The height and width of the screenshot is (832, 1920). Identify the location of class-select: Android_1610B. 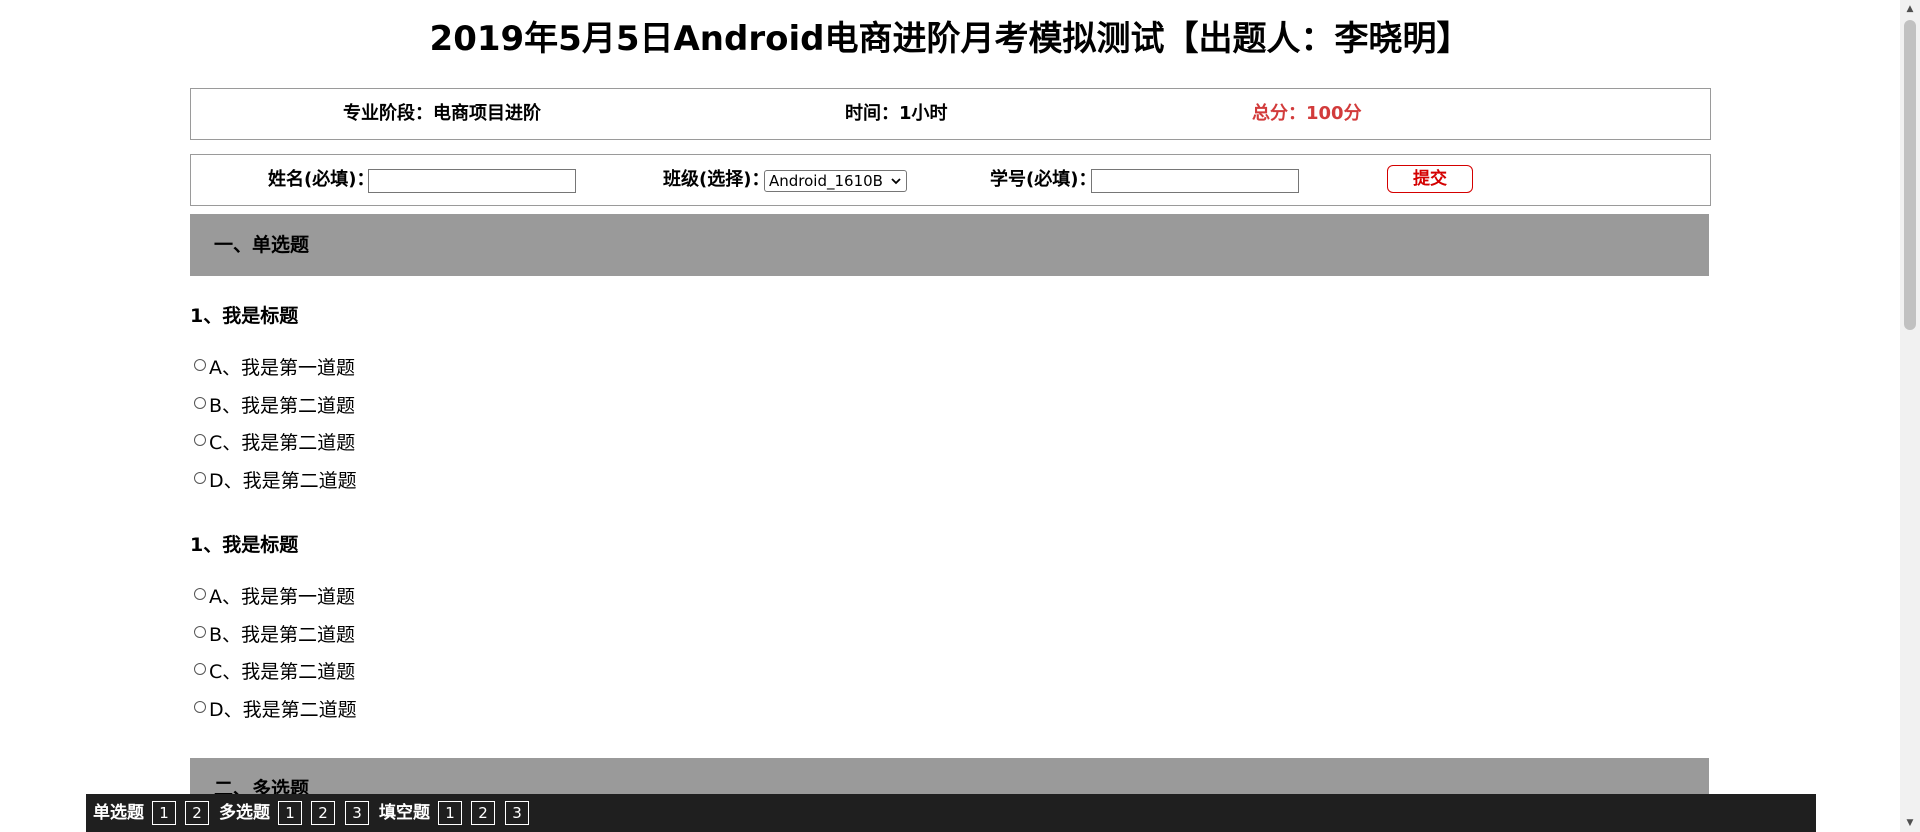
(835, 181).